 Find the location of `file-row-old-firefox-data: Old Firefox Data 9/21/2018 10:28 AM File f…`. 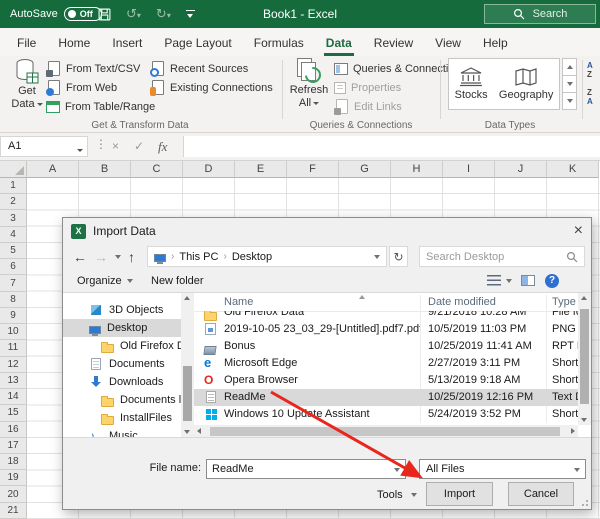

file-row-old-firefox-data: Old Firefox Data 9/21/2018 10:28 AM File f… is located at coordinates (386, 316).